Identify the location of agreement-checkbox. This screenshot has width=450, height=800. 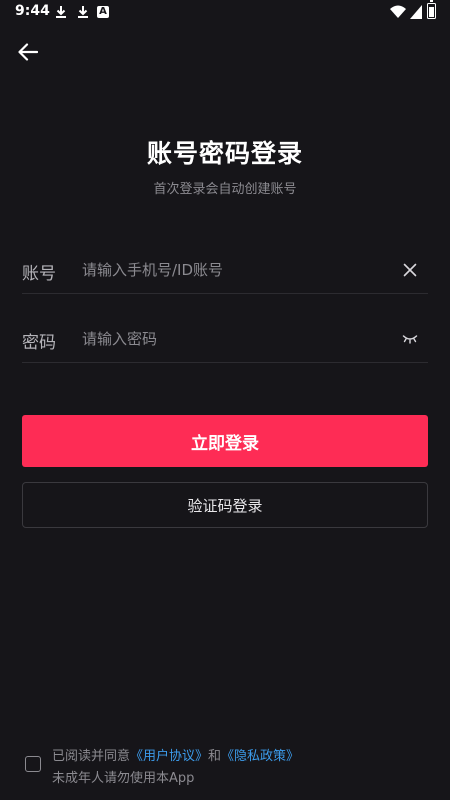
(33, 764).